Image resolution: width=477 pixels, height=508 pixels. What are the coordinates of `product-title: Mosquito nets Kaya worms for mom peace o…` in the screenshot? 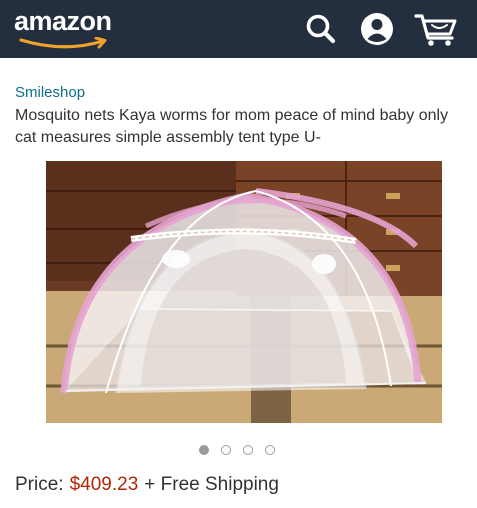 It's located at (240, 127).